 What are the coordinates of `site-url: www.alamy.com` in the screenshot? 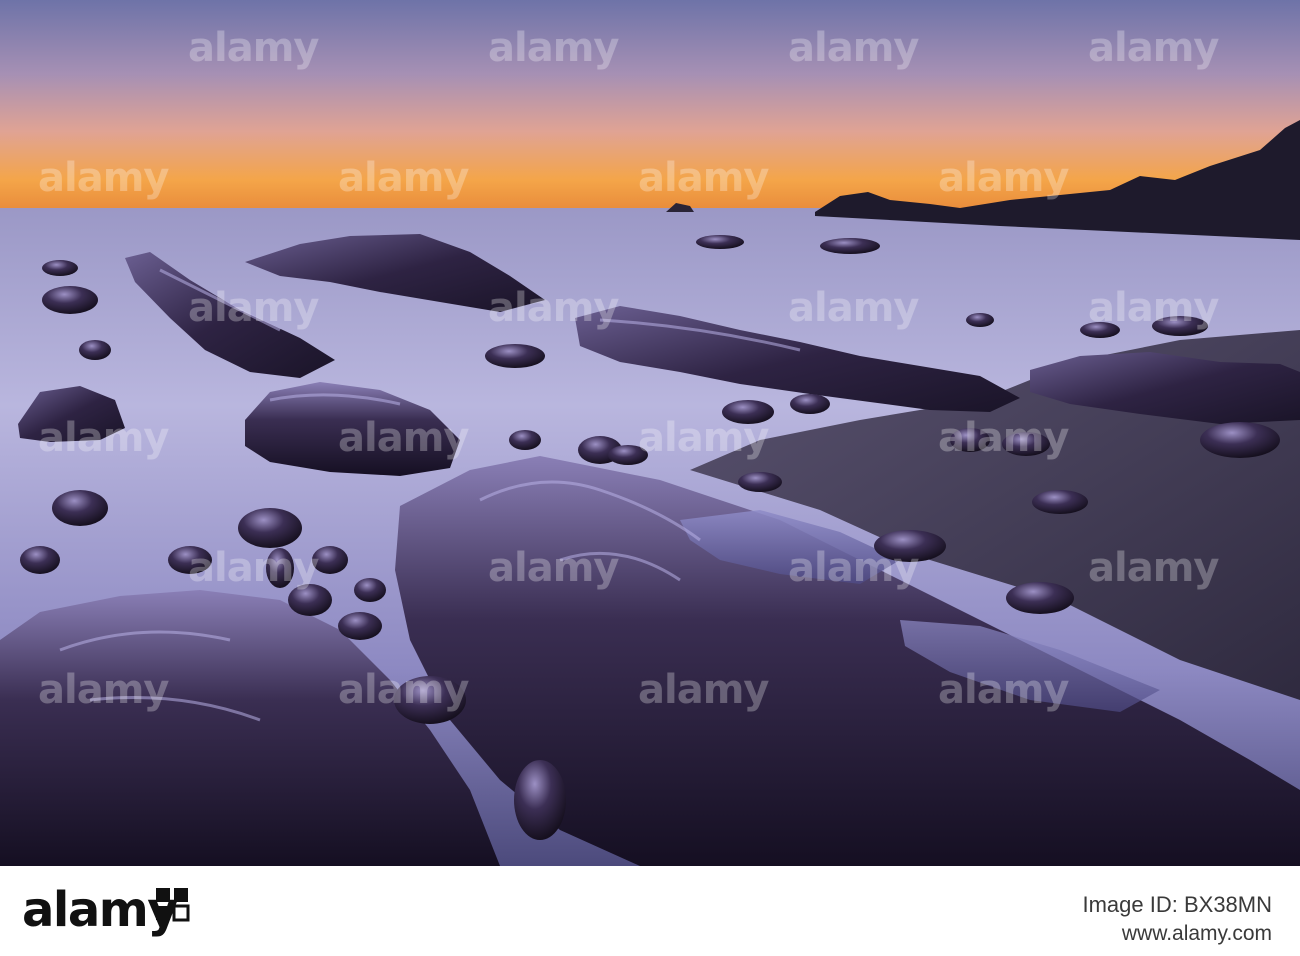 It's located at (1197, 934).